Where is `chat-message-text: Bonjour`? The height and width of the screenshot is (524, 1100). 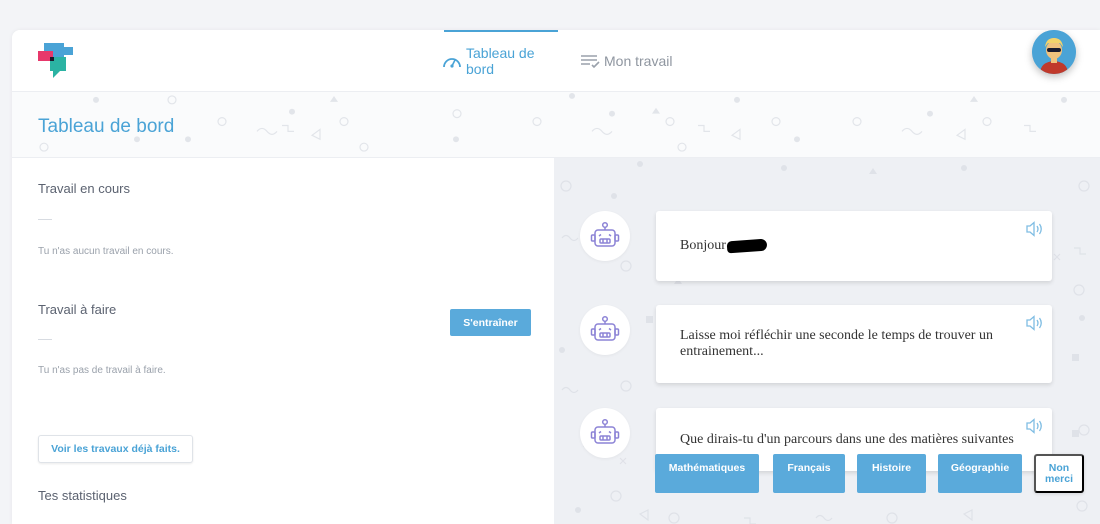 chat-message-text: Bonjour is located at coordinates (703, 245).